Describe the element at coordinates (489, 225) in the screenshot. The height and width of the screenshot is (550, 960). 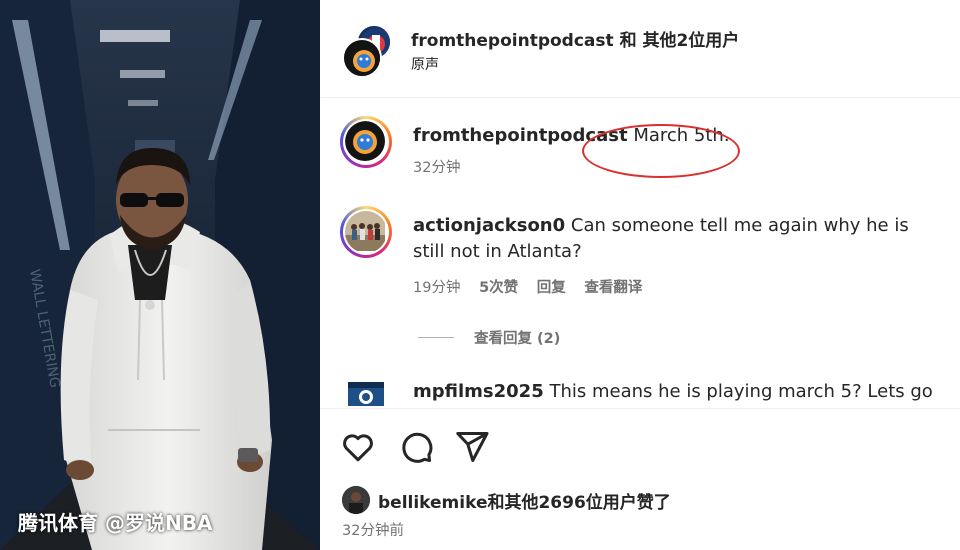
I see `comment-username: actionjackson0` at that location.